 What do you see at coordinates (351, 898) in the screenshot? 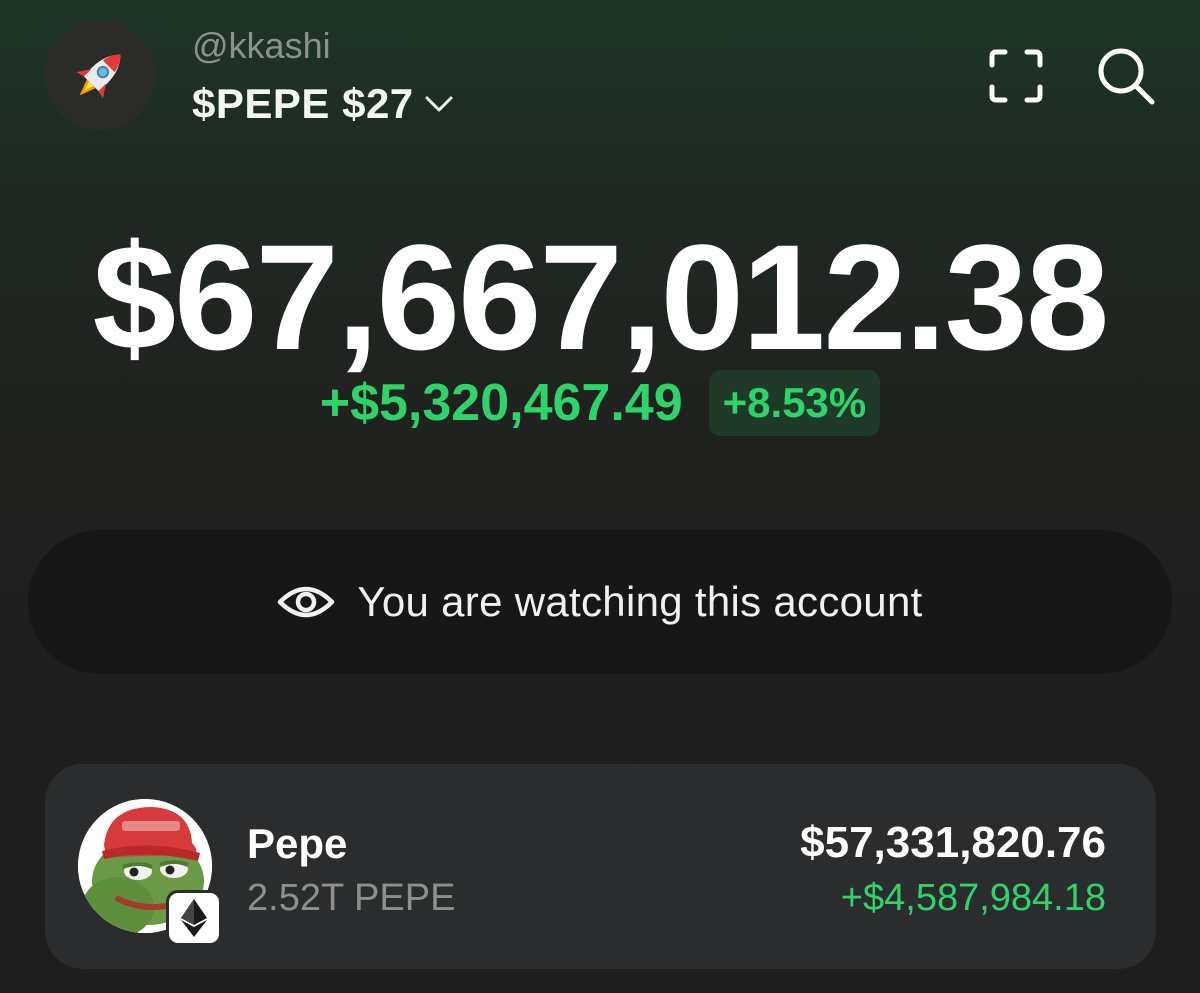
I see `token-amount: 2.52T PEPE` at bounding box center [351, 898].